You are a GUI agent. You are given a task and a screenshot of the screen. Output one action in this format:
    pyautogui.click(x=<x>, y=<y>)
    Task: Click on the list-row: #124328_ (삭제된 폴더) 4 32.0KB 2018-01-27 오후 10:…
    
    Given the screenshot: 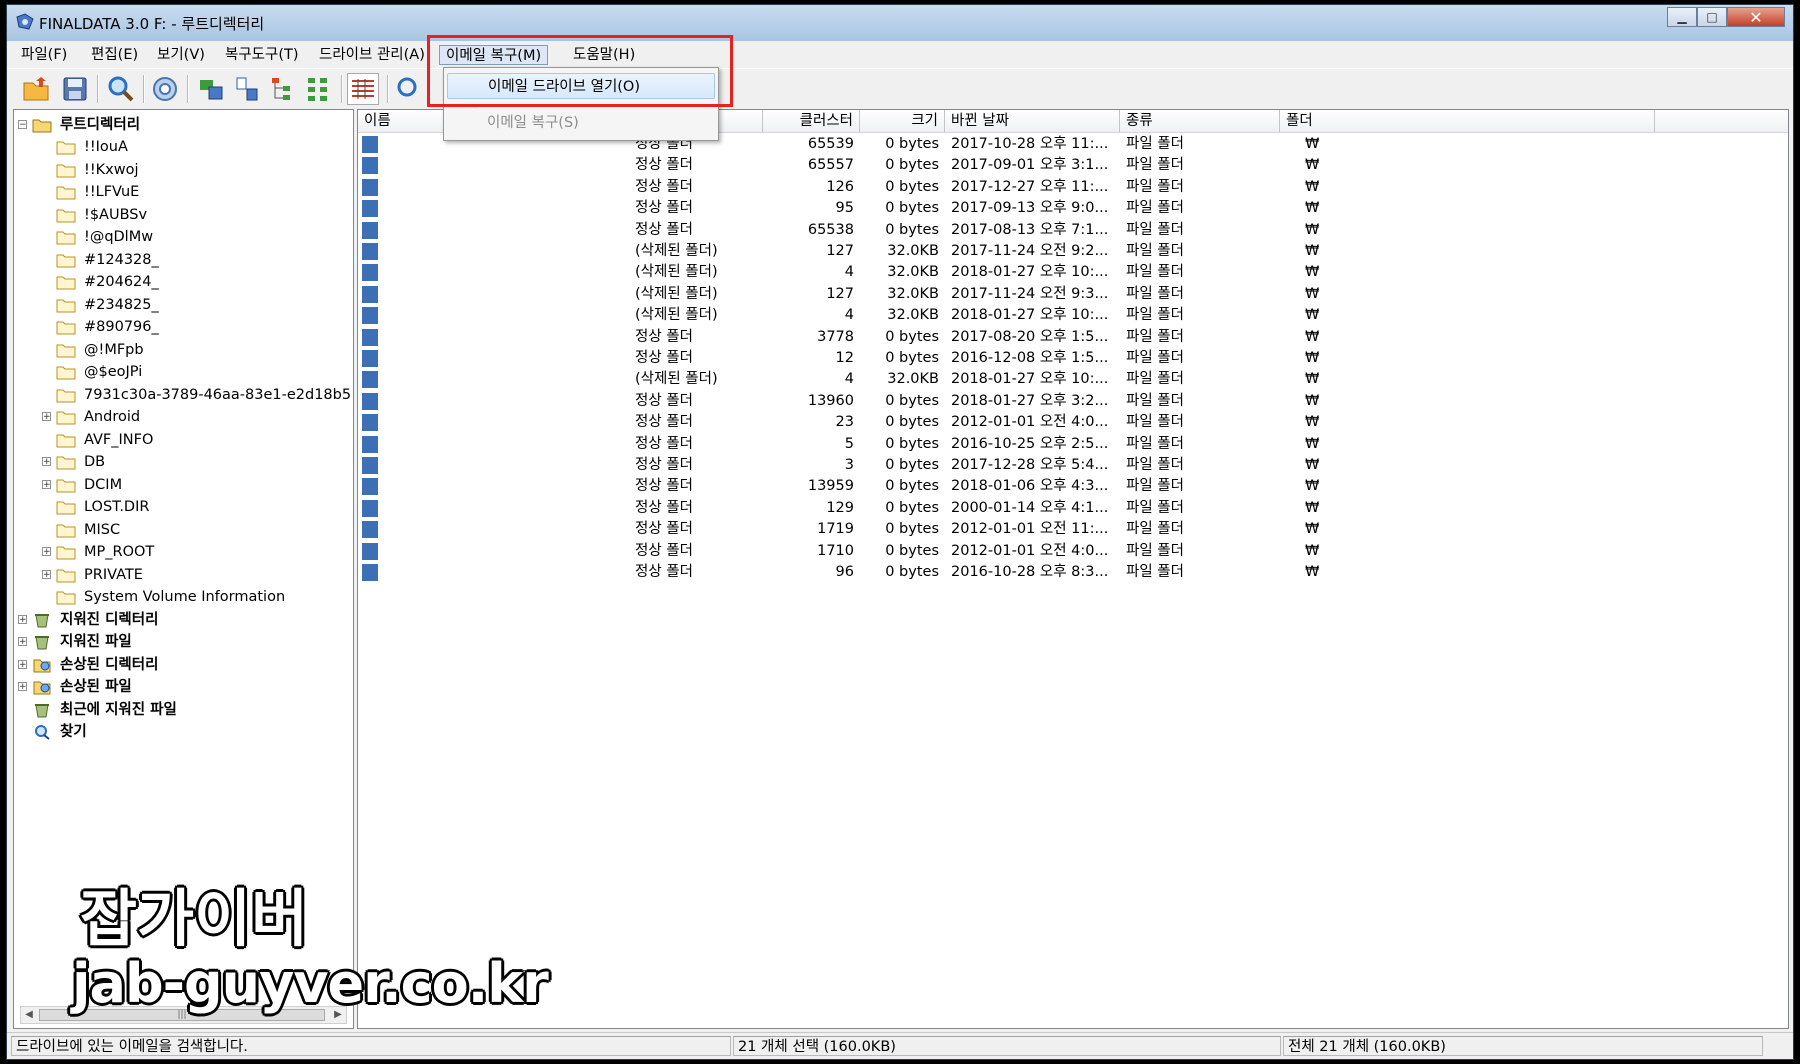 What is the action you would take?
    pyautogui.click(x=1073, y=272)
    